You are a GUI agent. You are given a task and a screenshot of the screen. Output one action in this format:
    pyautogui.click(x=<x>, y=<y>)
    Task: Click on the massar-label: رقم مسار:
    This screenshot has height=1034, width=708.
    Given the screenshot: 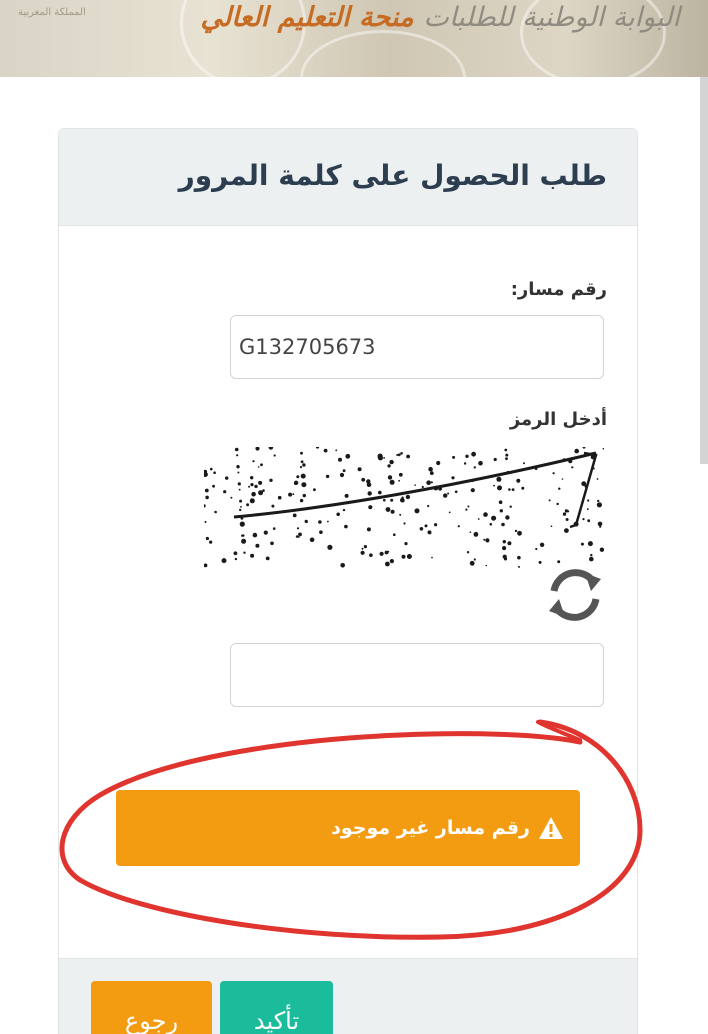 What is the action you would take?
    pyautogui.click(x=558, y=289)
    